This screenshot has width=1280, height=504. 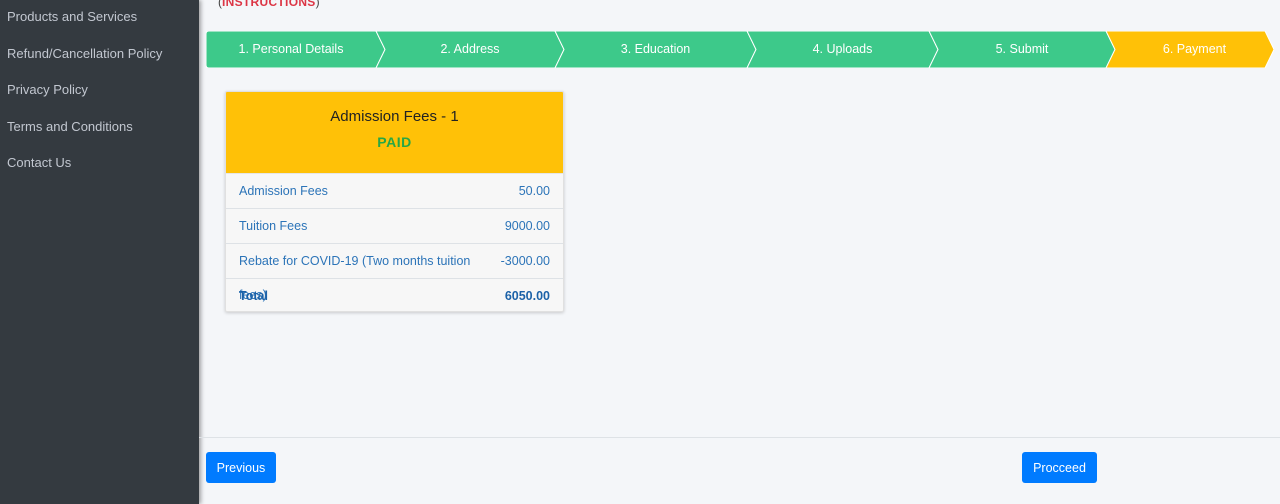 I want to click on sidebar-item-terms: Terms and Conditions, so click(x=99, y=127).